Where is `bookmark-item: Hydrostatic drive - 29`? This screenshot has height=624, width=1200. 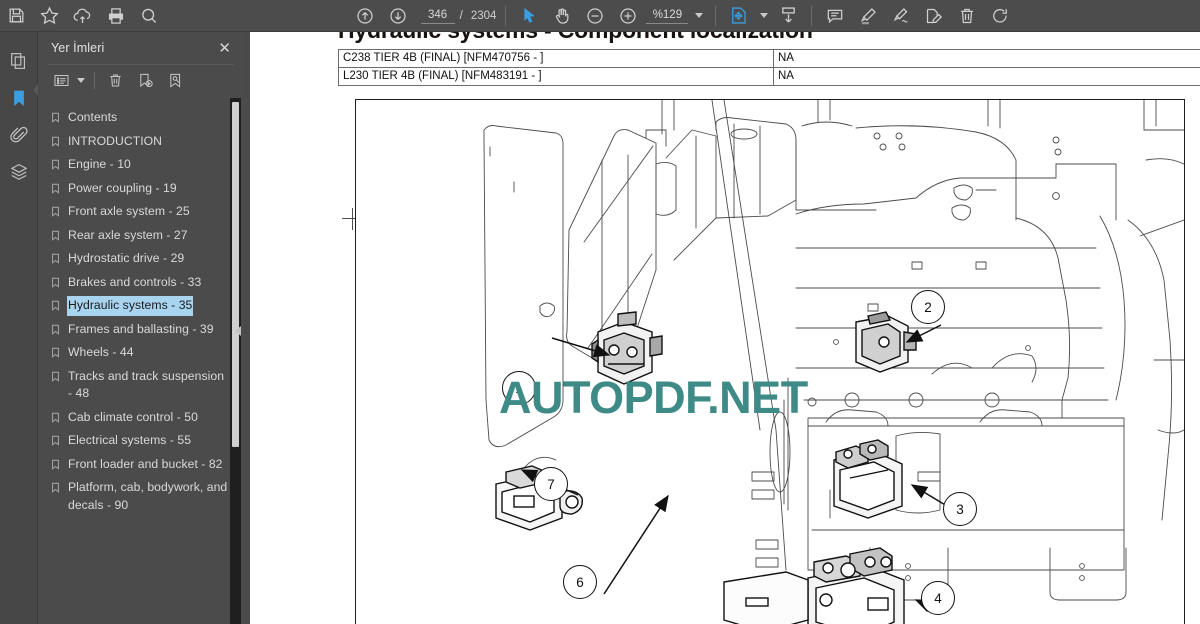 bookmark-item: Hydrostatic drive - 29 is located at coordinates (141, 259).